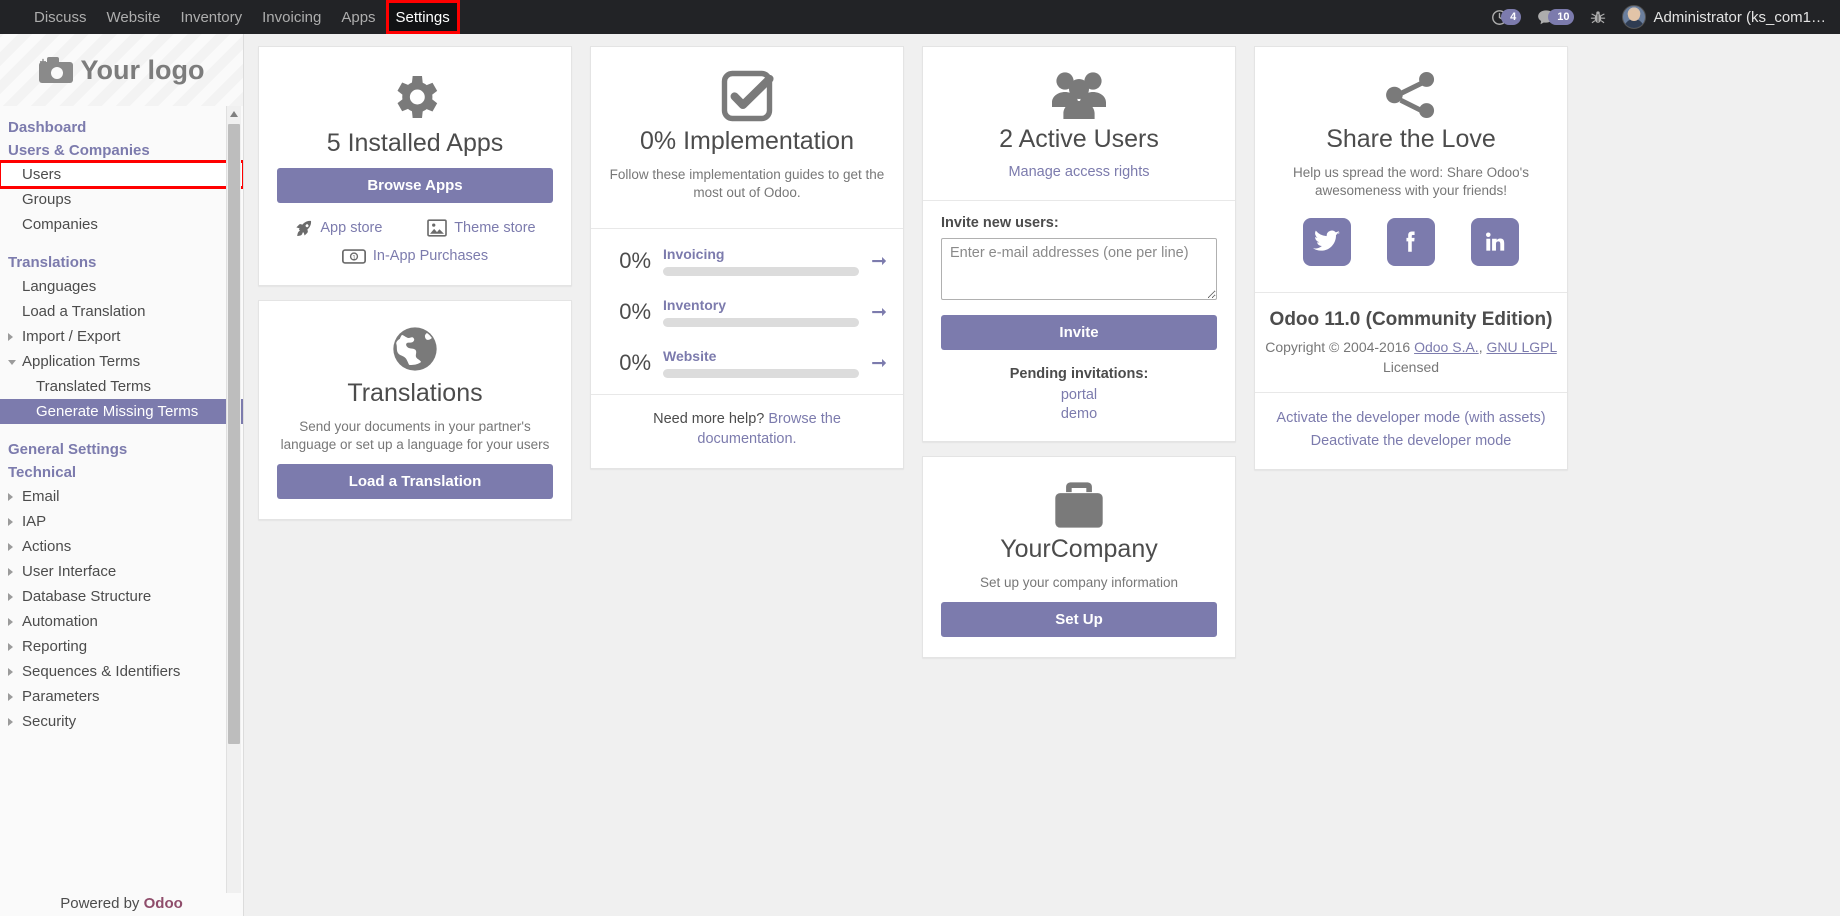  I want to click on sidebar-item-iap: IAP, so click(121, 521).